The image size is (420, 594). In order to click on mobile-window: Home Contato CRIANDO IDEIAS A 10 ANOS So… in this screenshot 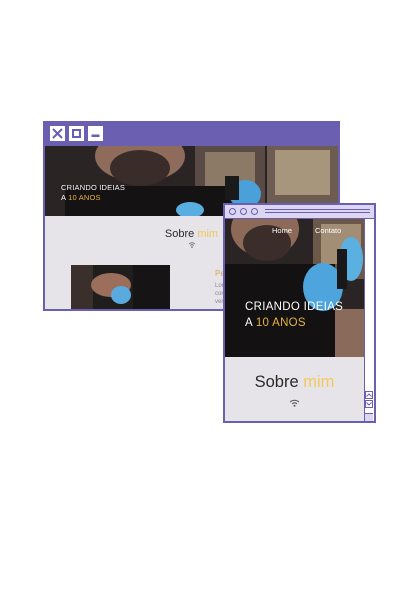, I will do `click(299, 313)`.